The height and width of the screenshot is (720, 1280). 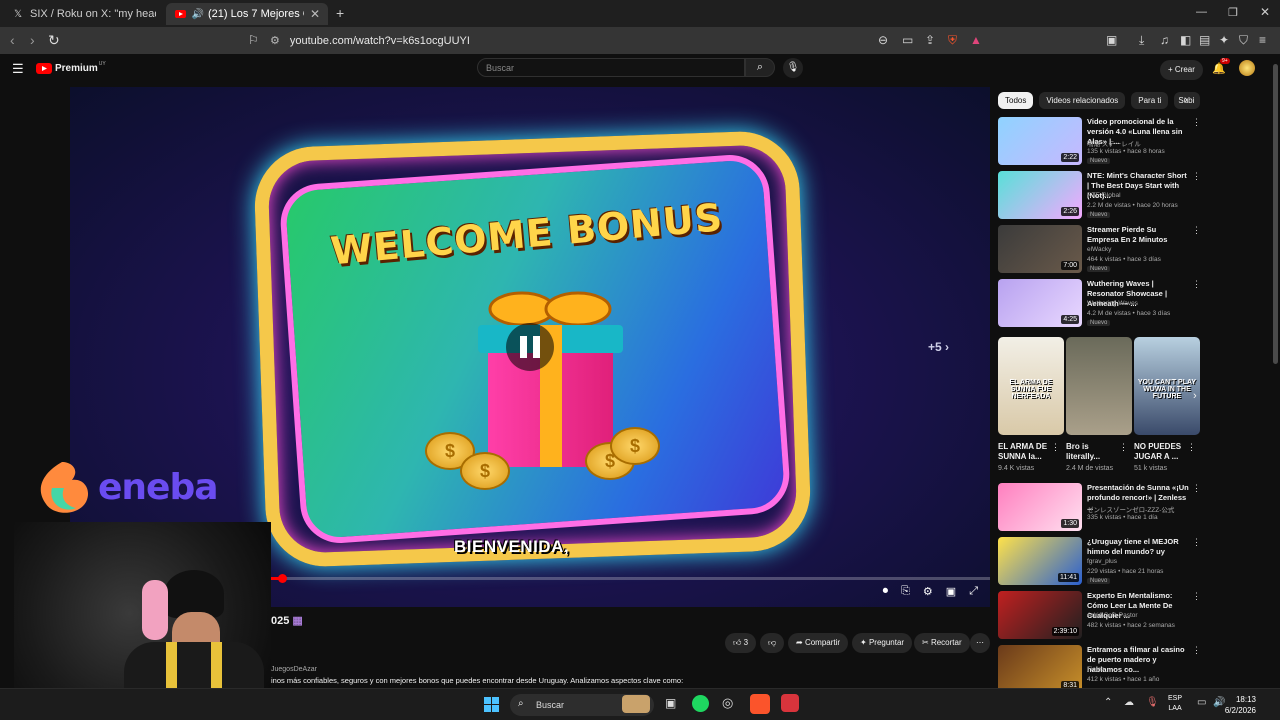 I want to click on channel-name: Fieles, so click(x=1095, y=669).